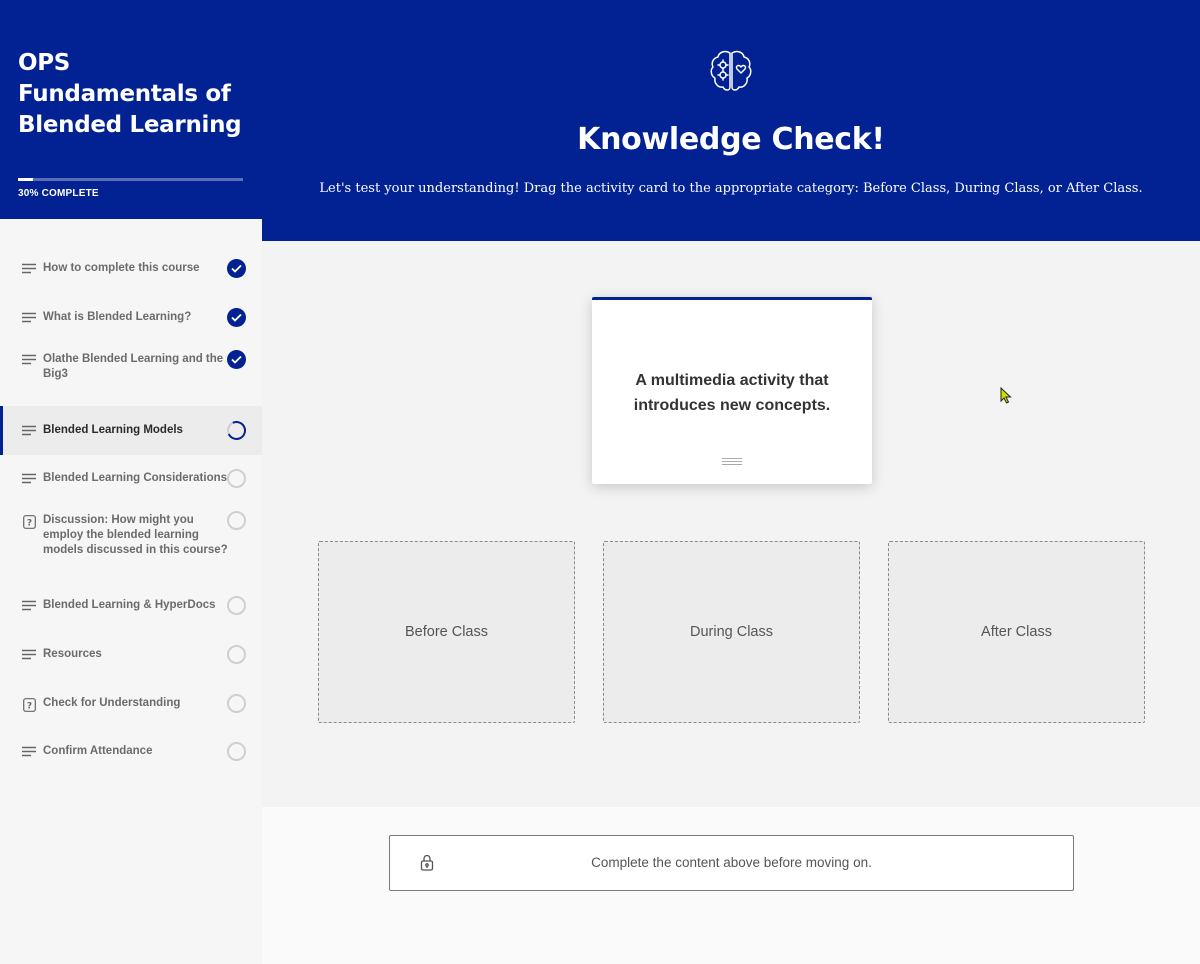 The width and height of the screenshot is (1200, 964). I want to click on lesson-item: Blended Learning Models, so click(131, 430).